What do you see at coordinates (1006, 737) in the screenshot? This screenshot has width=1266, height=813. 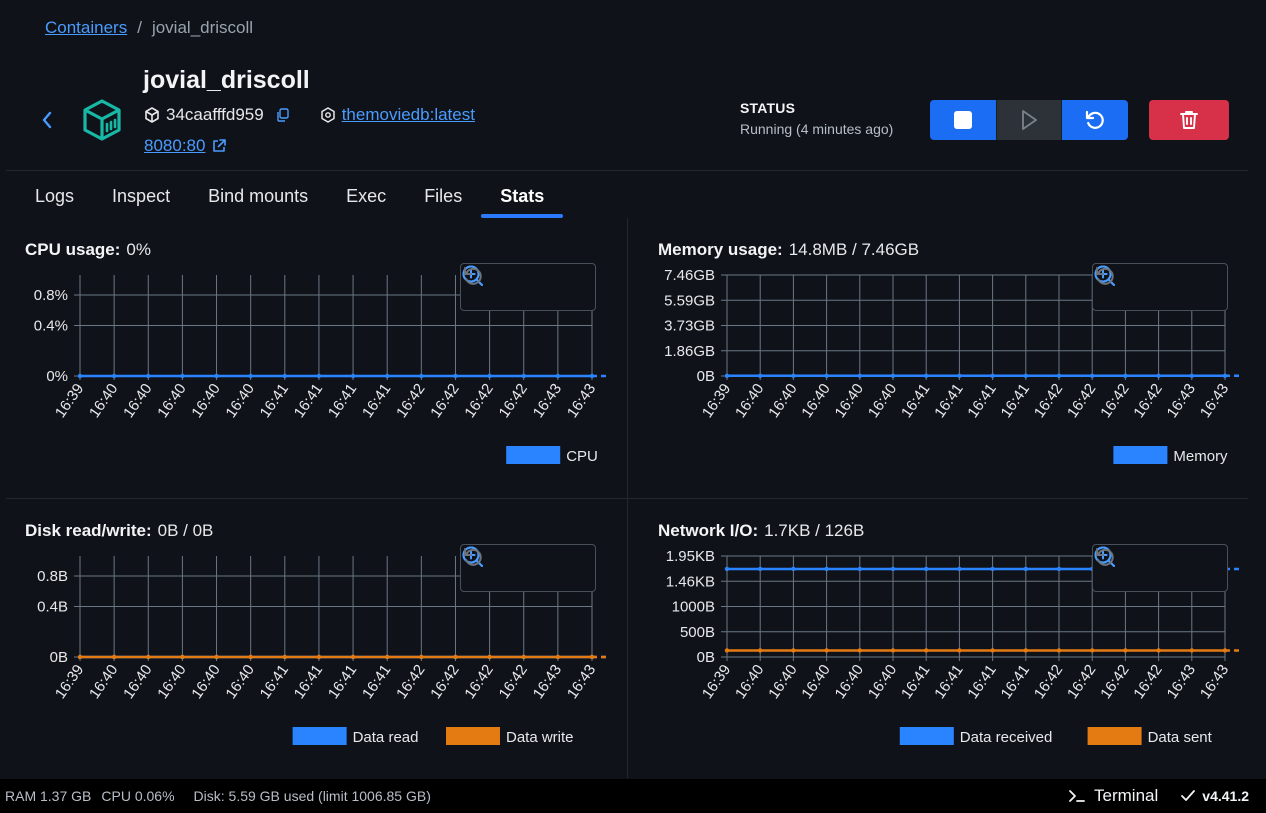 I see `legend-label: Data received` at bounding box center [1006, 737].